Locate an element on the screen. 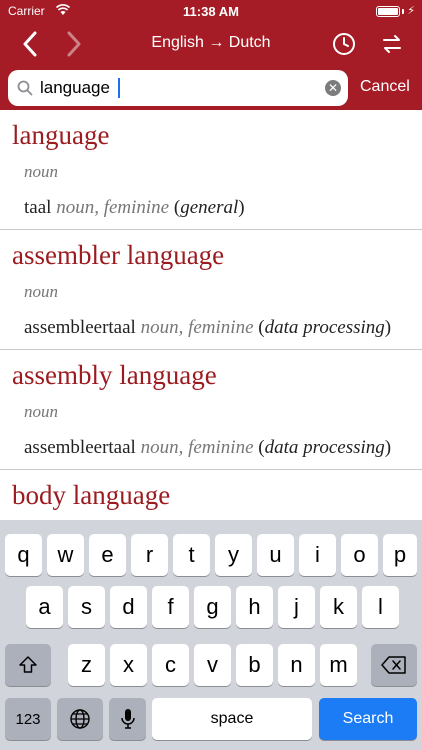  dictation-key is located at coordinates (127, 719).